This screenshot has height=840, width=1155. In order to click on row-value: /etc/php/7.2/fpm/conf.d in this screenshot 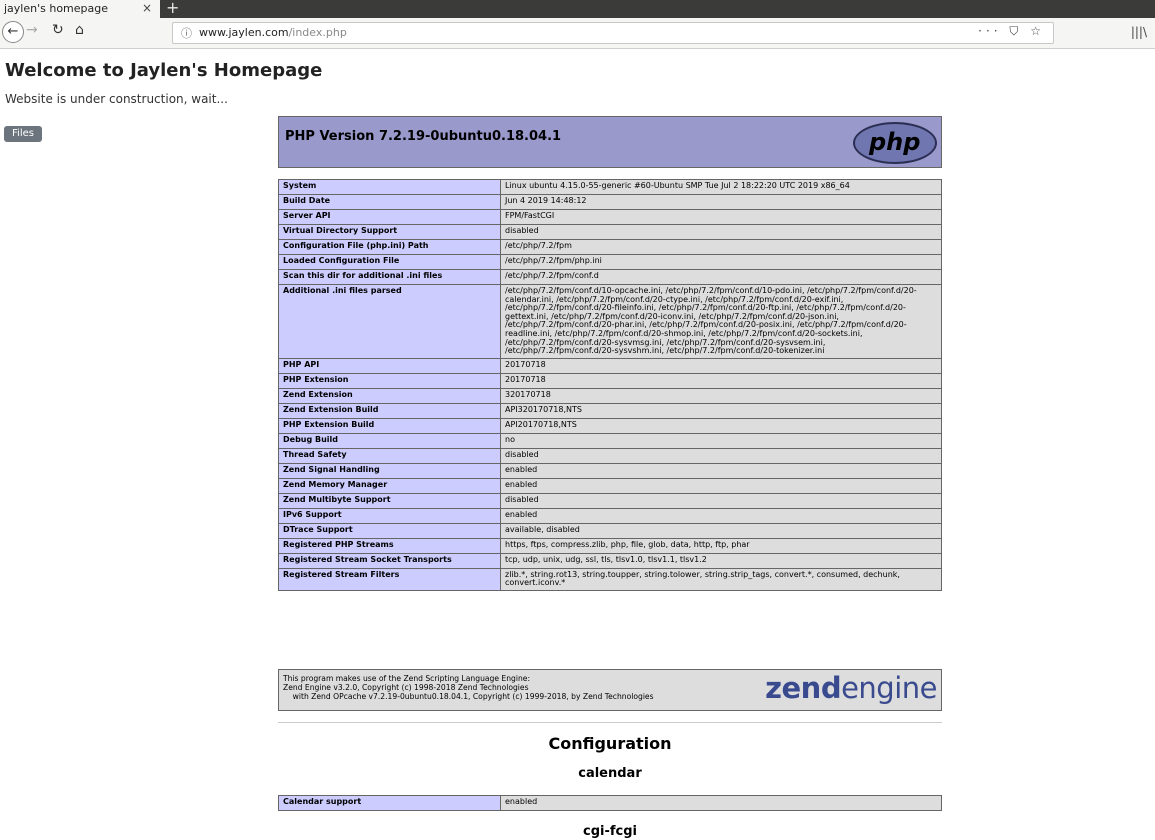, I will do `click(721, 277)`.